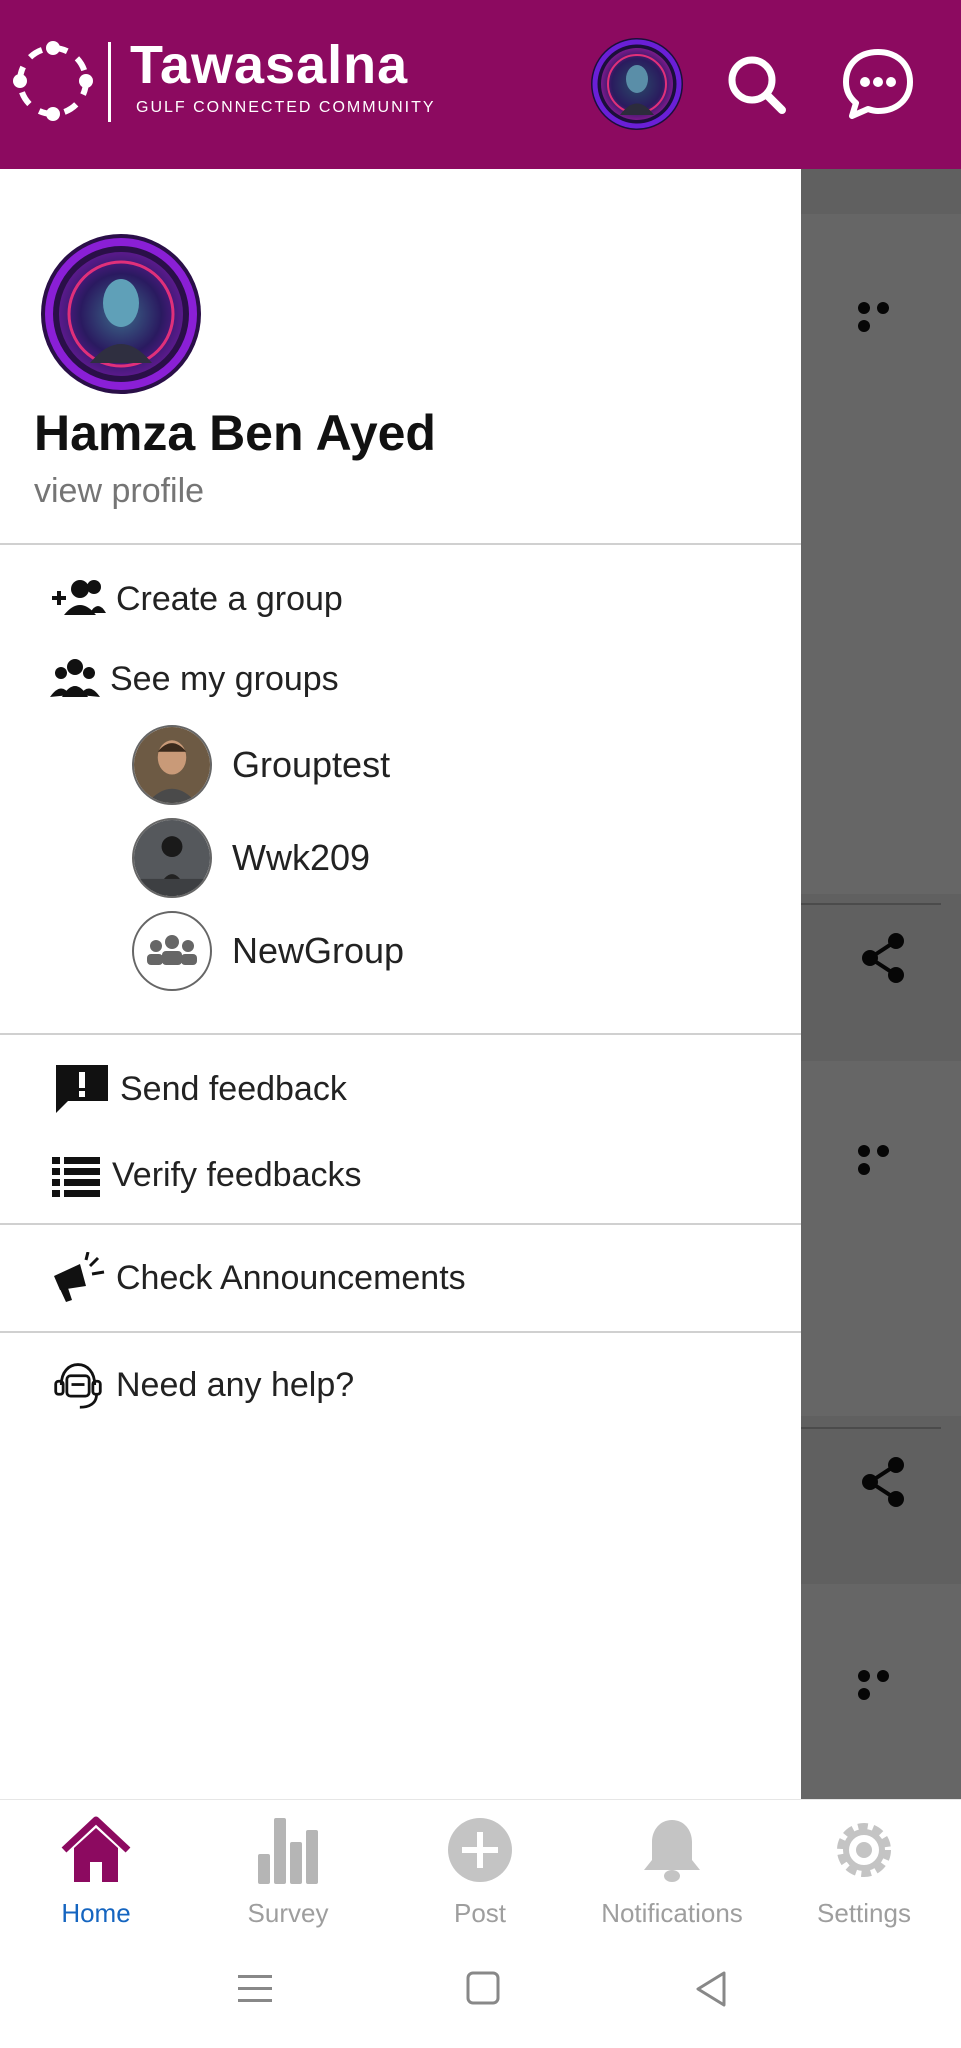  I want to click on nav-post-label: Post, so click(480, 1913).